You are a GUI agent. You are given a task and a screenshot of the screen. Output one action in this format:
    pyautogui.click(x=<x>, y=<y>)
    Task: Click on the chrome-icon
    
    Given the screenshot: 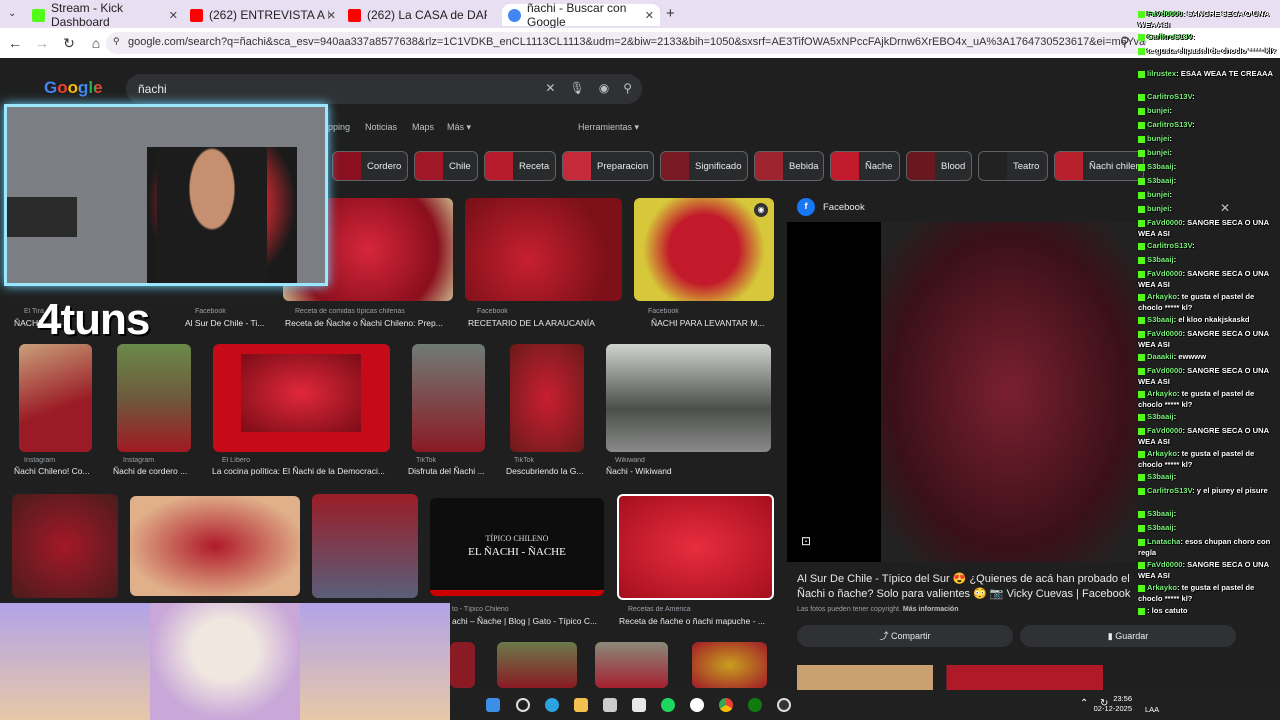 What is the action you would take?
    pyautogui.click(x=726, y=705)
    